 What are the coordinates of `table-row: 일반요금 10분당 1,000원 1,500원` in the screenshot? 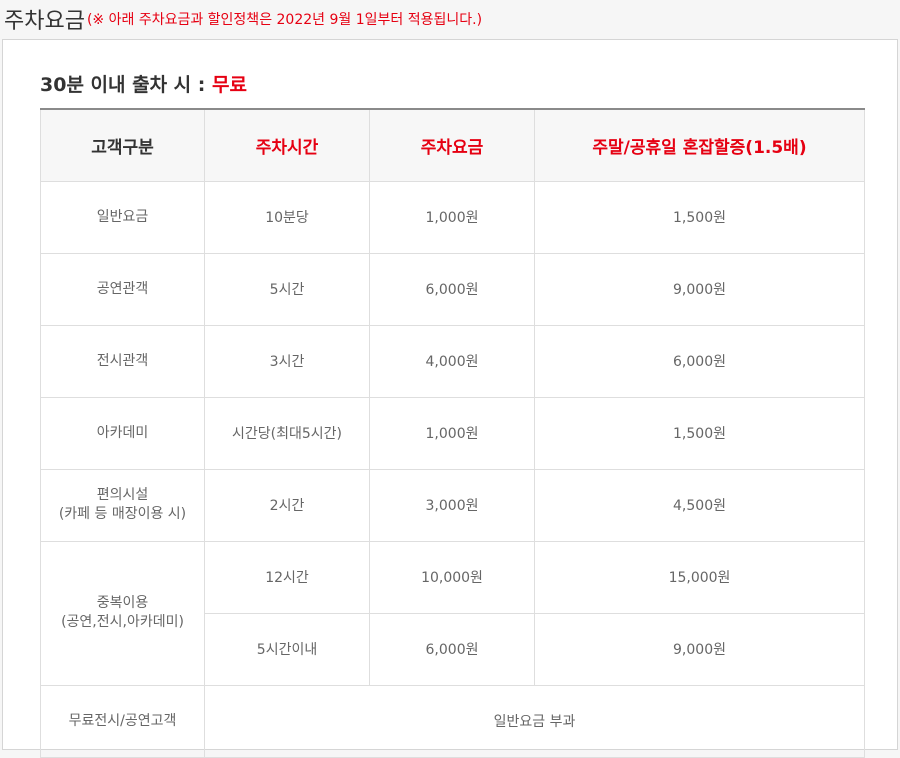 It's located at (452, 217).